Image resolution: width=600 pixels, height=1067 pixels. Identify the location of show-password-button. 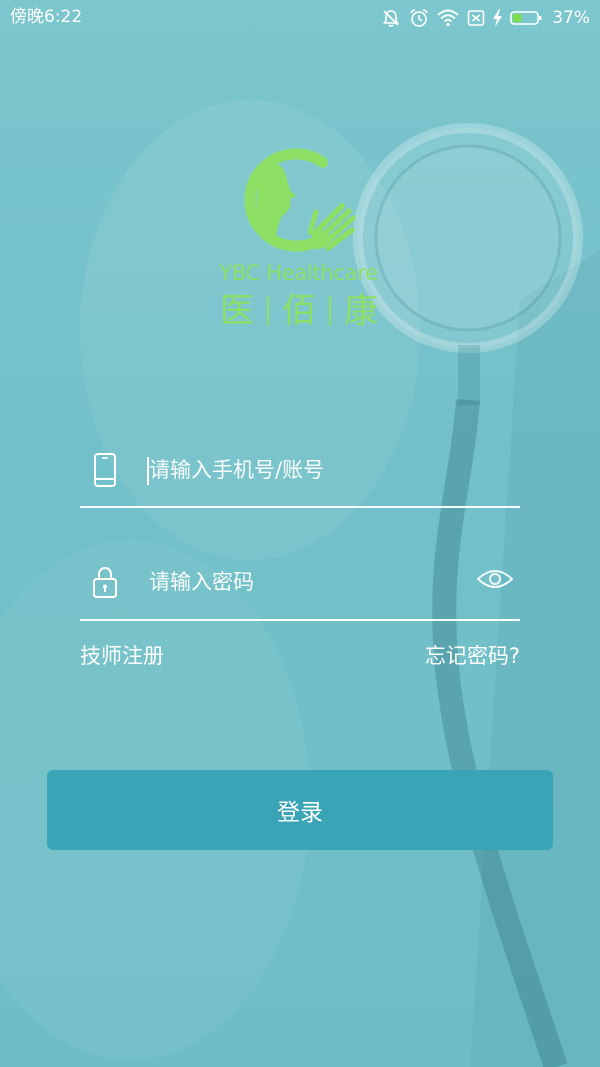
(495, 579).